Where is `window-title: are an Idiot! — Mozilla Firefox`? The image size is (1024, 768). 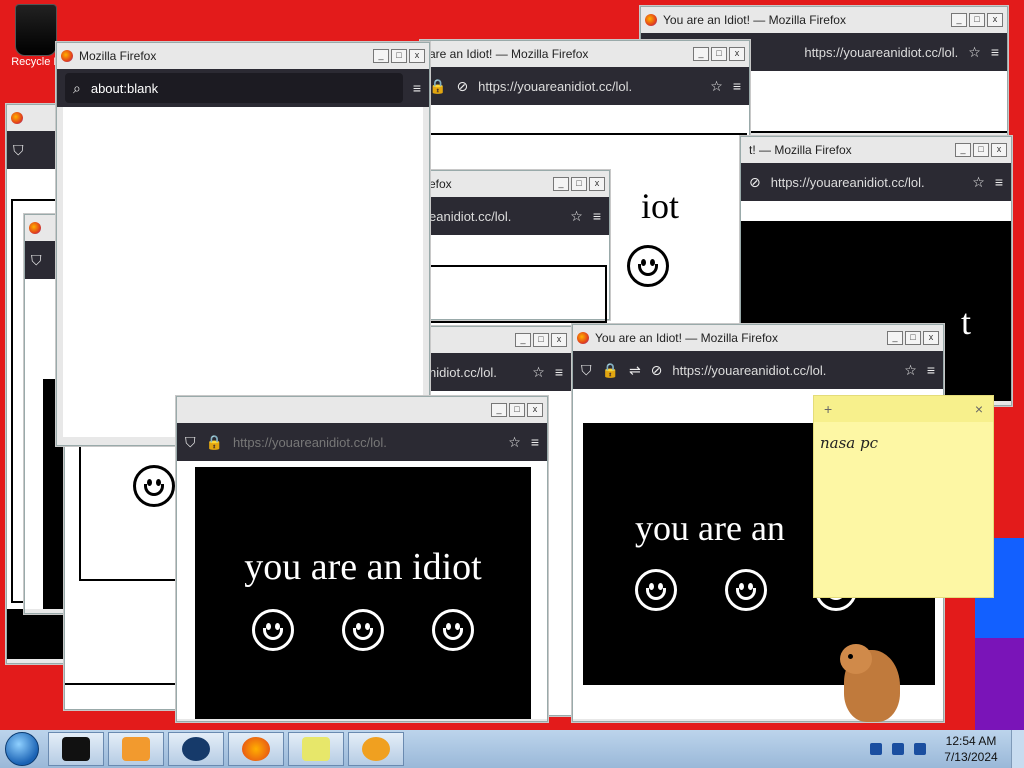
window-title: are an Idiot! — Mozilla Firefox is located at coordinates (509, 54).